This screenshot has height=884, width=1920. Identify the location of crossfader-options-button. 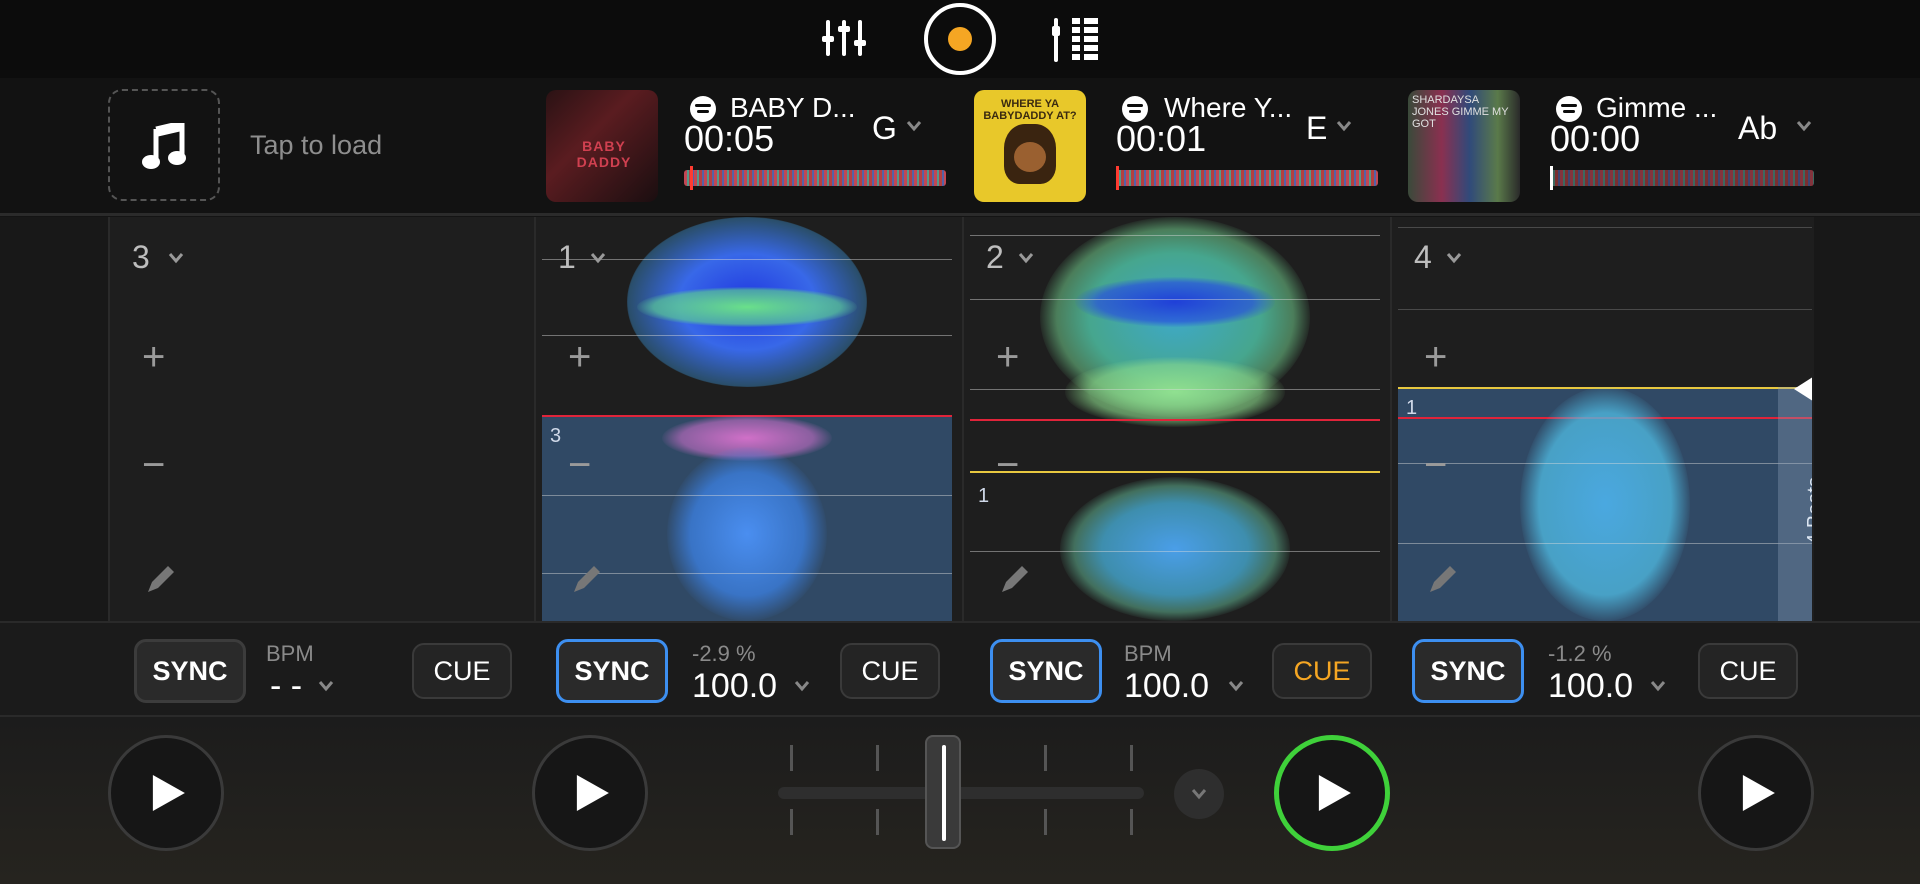
(1199, 794).